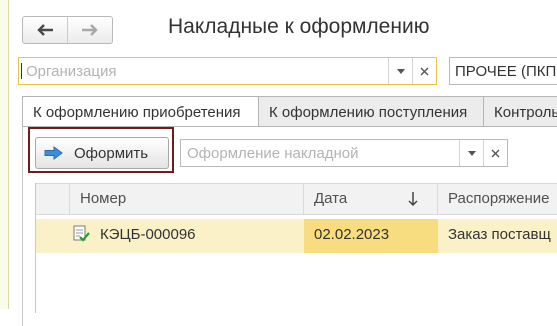 This screenshot has height=326, width=557. I want to click on organization-clear-button, so click(424, 71).